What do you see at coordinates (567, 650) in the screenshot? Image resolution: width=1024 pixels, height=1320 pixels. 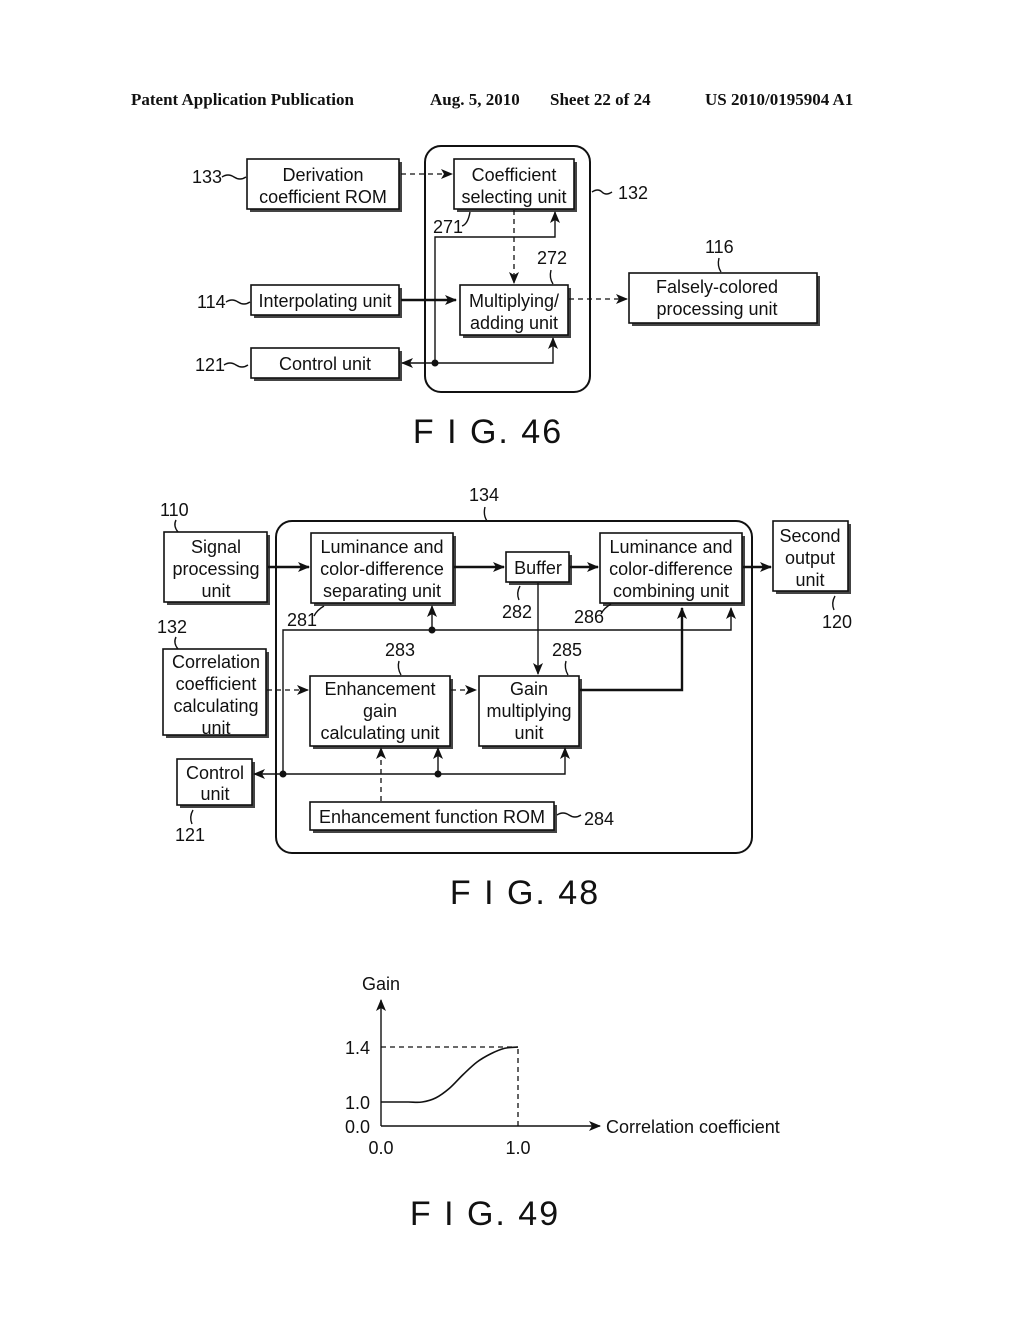 I see `ref-285: 285` at bounding box center [567, 650].